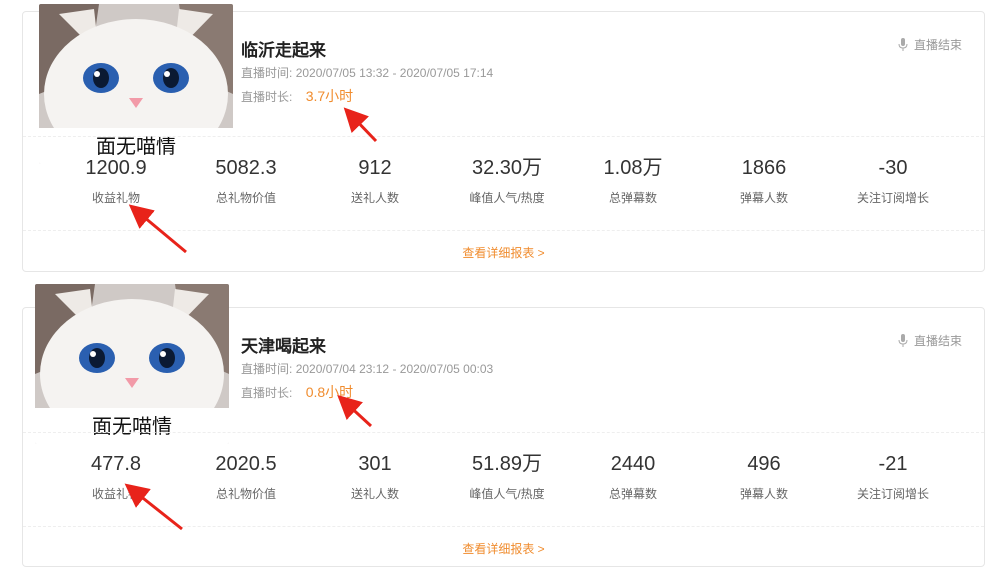 The height and width of the screenshot is (567, 990). I want to click on arrow-income-card1, so click(157, 229).